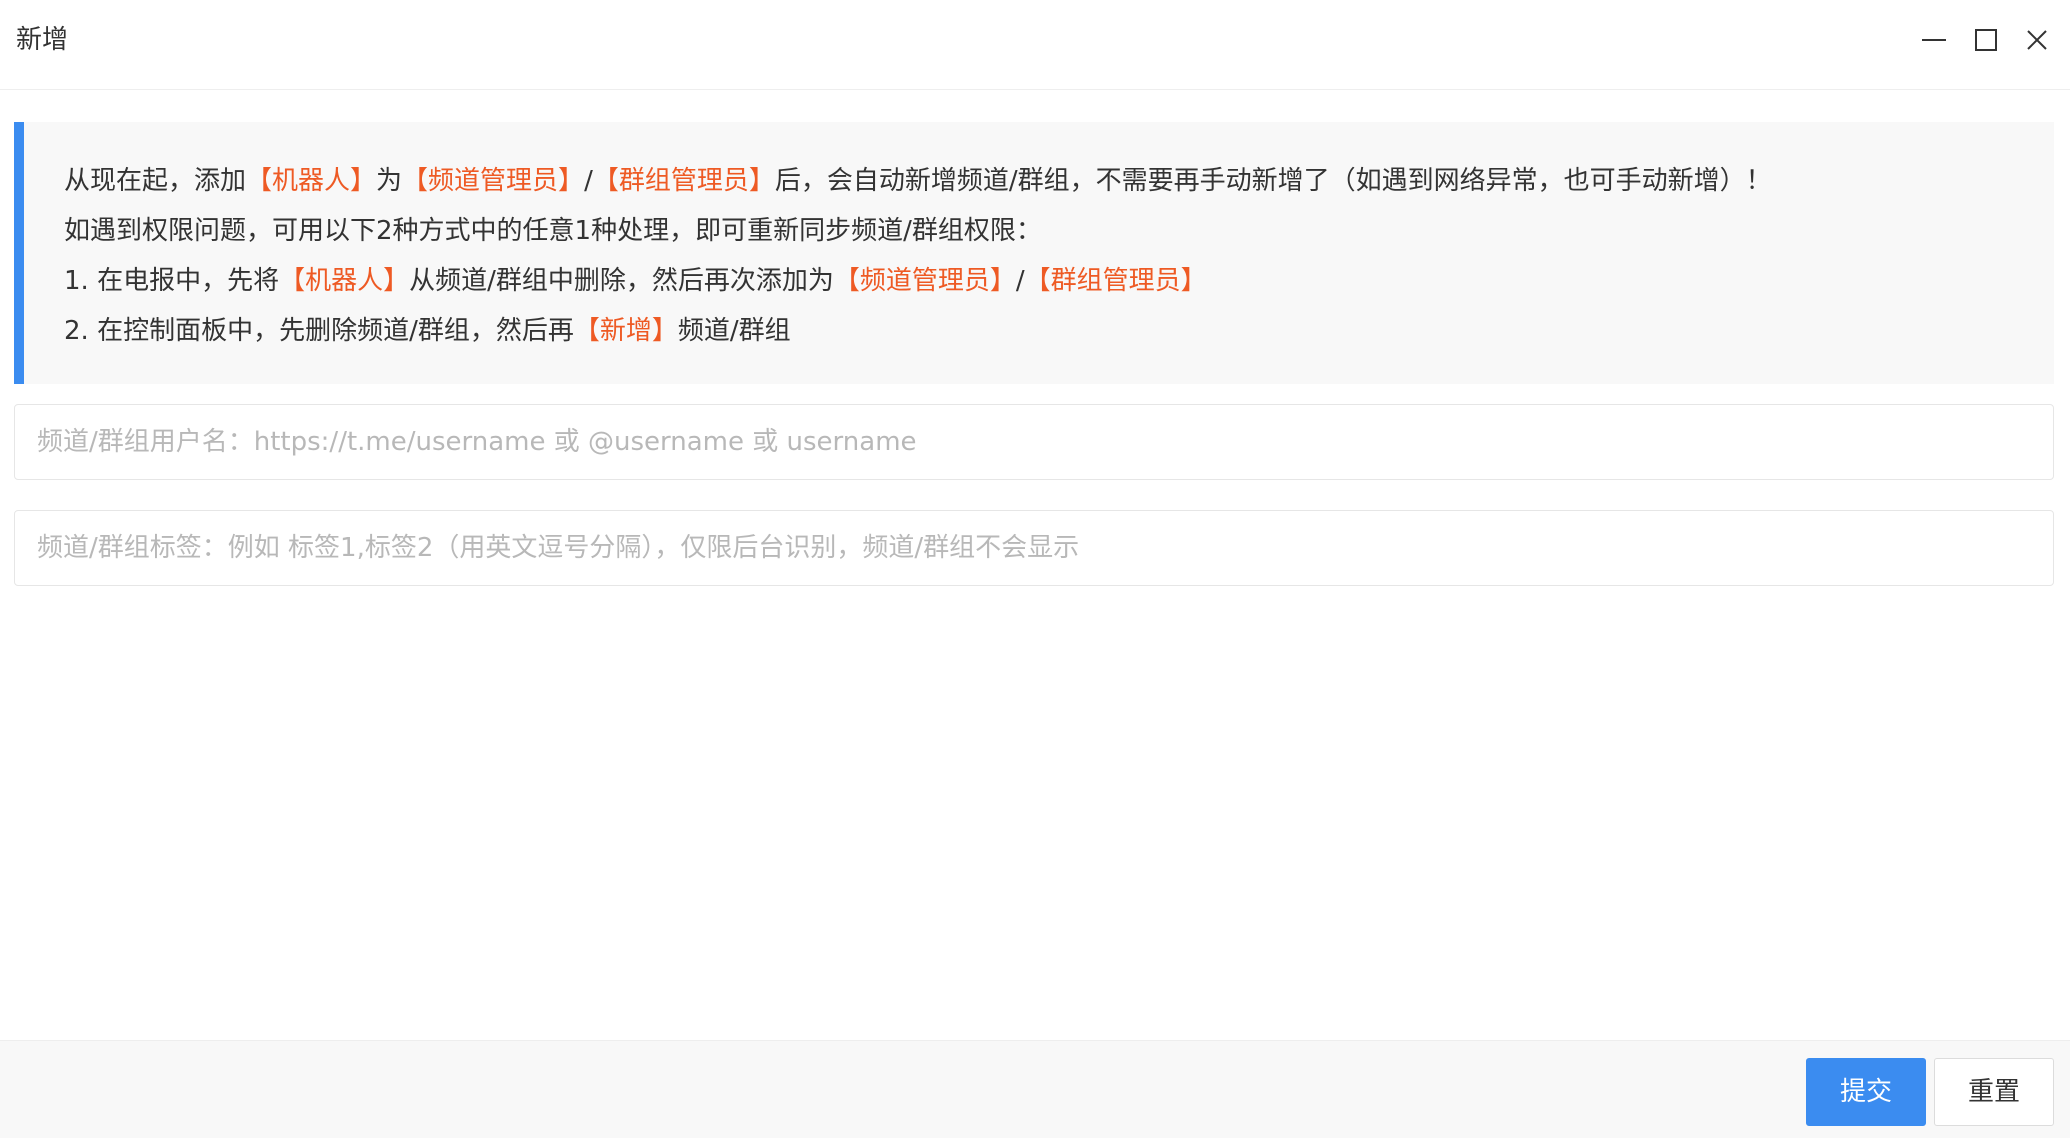 The image size is (2070, 1138). What do you see at coordinates (389, 181) in the screenshot?
I see `notice-text: 为` at bounding box center [389, 181].